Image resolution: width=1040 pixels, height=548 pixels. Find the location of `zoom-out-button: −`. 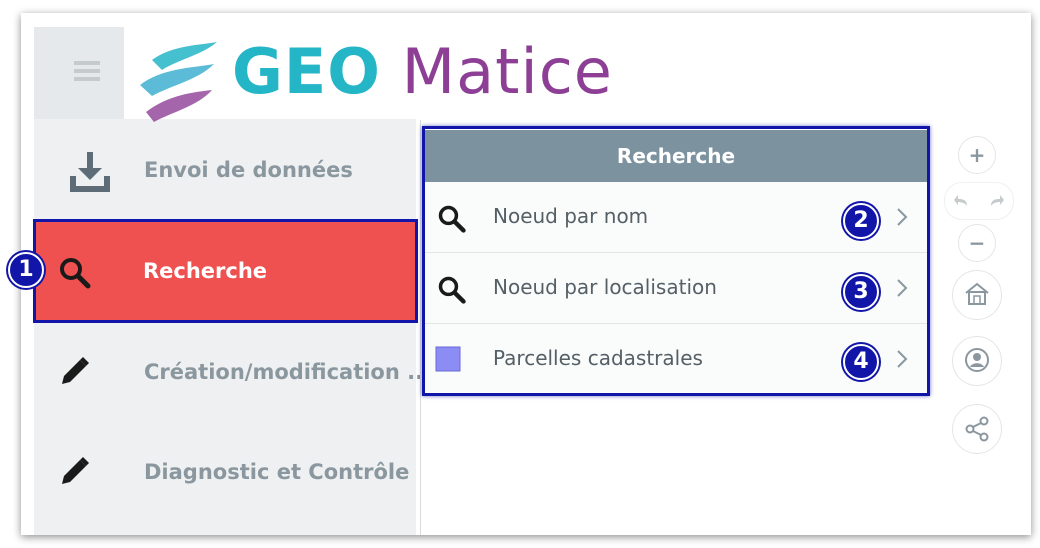

zoom-out-button: − is located at coordinates (977, 243).